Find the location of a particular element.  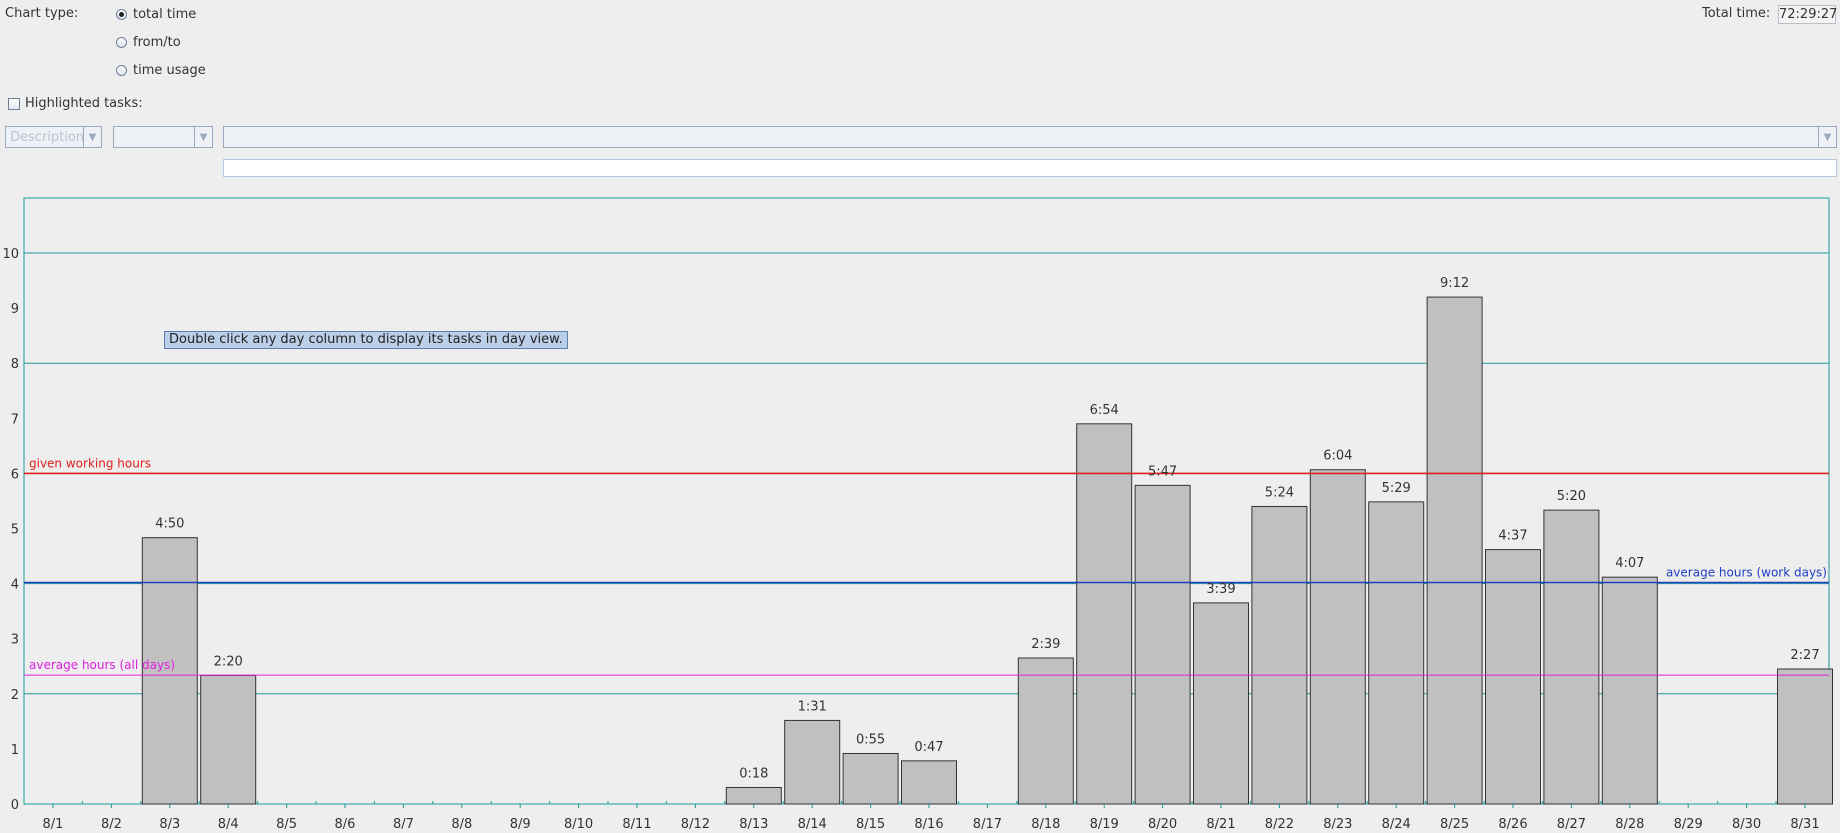

x-tick-label: 8/21 is located at coordinates (1220, 824).